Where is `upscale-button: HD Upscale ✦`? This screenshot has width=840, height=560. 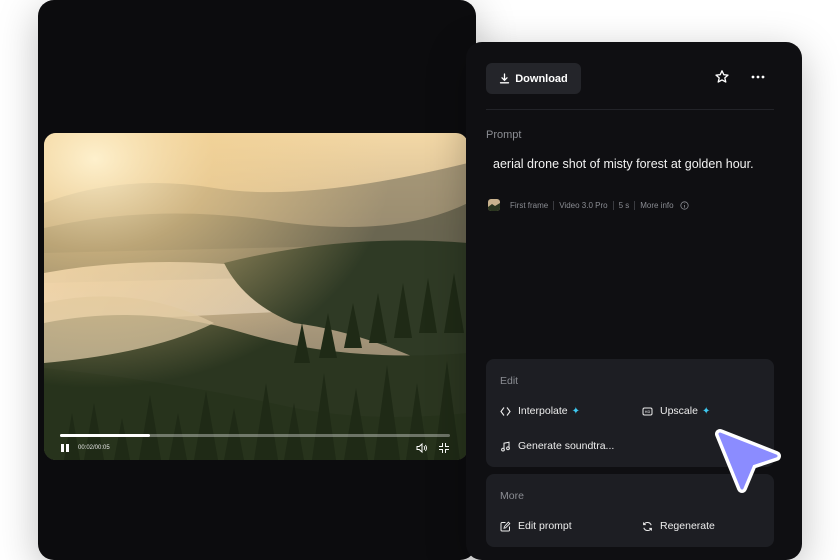
upscale-button: HD Upscale ✦ is located at coordinates (676, 411).